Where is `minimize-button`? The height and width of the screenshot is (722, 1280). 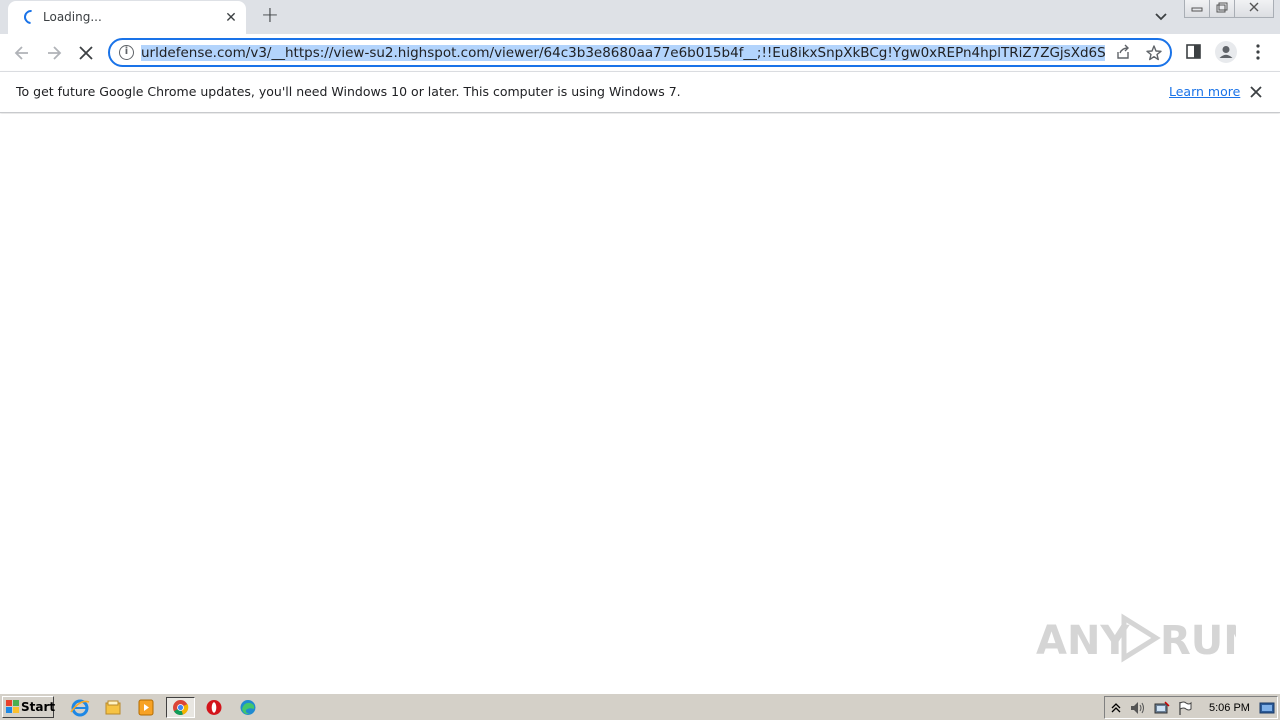
minimize-button is located at coordinates (1197, 9).